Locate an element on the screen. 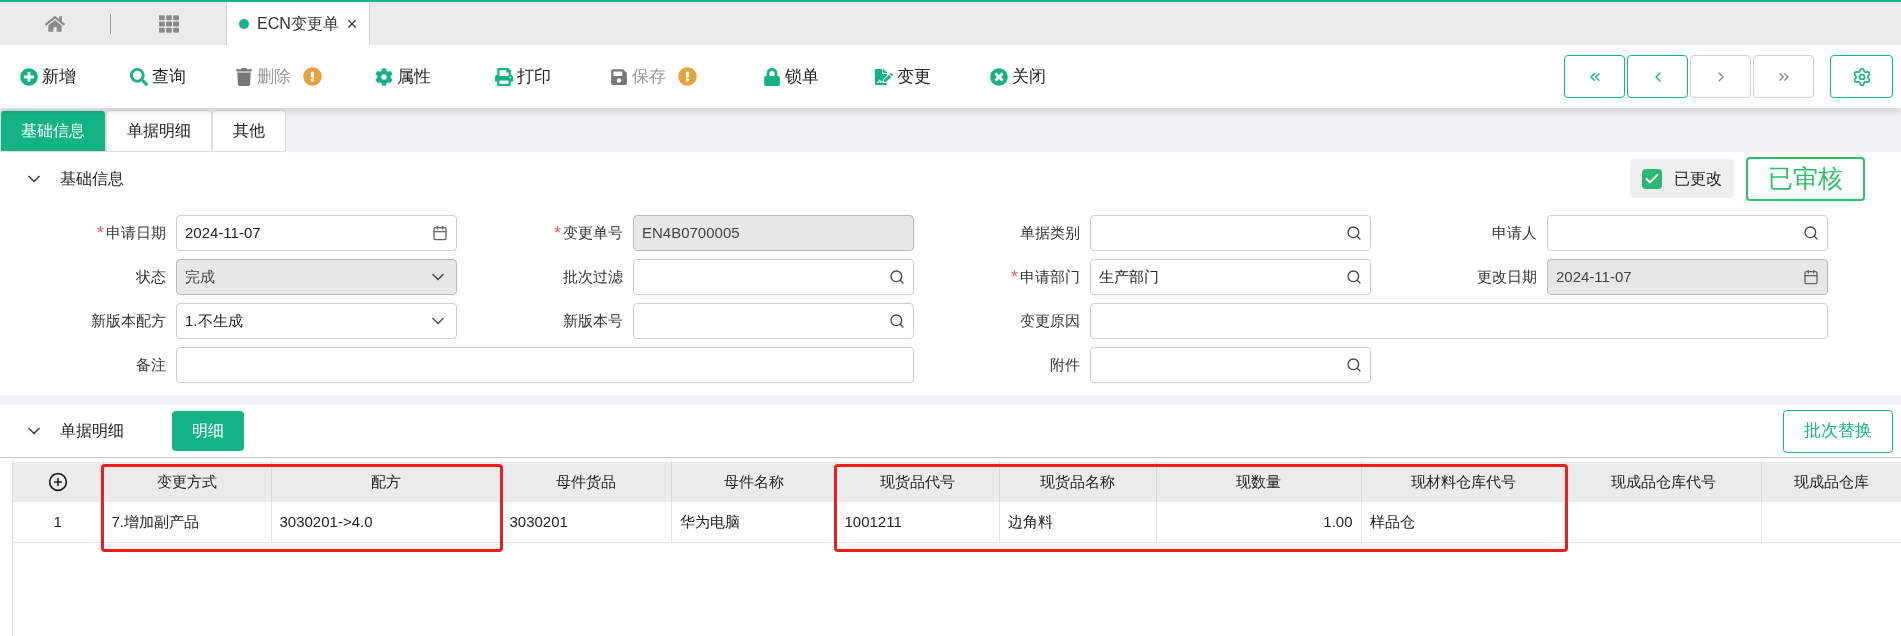 The width and height of the screenshot is (1901, 636). field-label: 批次过滤 is located at coordinates (593, 276).